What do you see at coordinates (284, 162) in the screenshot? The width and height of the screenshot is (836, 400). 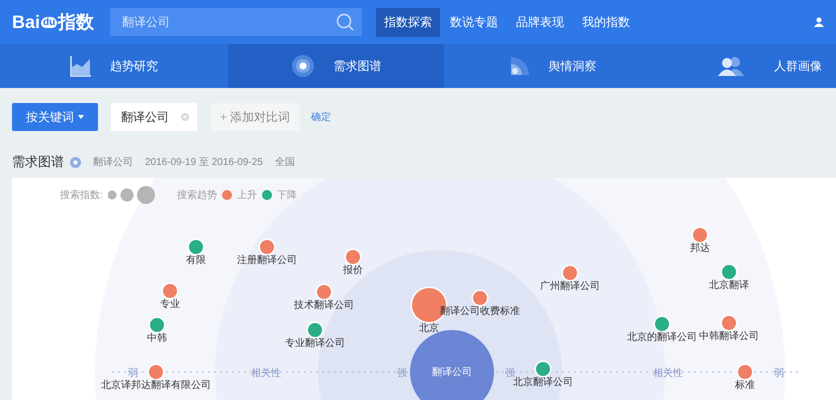 I see `region-text: 全国` at bounding box center [284, 162].